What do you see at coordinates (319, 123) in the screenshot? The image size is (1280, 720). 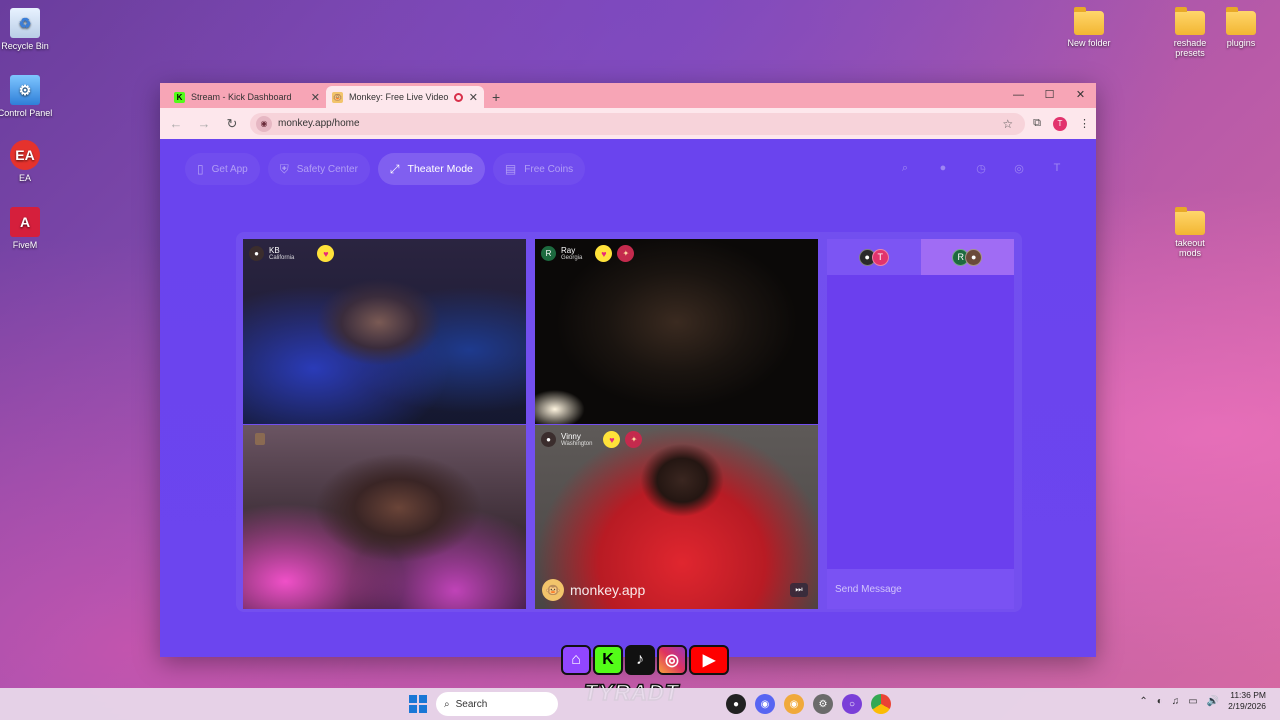 I see `url-text: monkey.app/home` at bounding box center [319, 123].